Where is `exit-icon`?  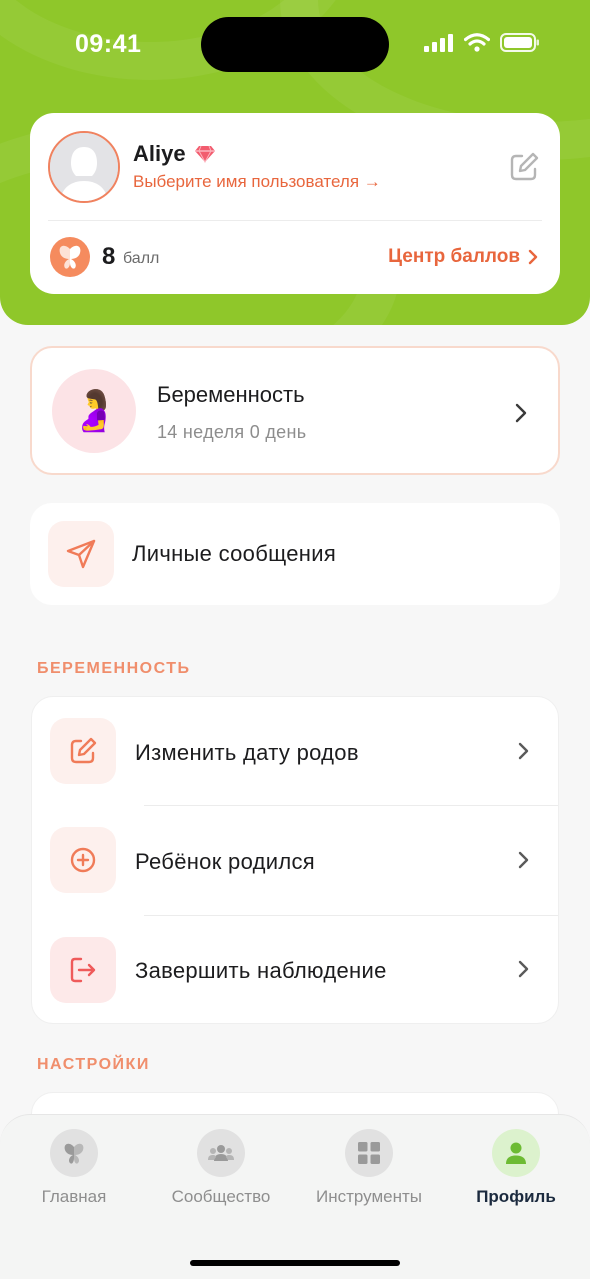 exit-icon is located at coordinates (83, 970).